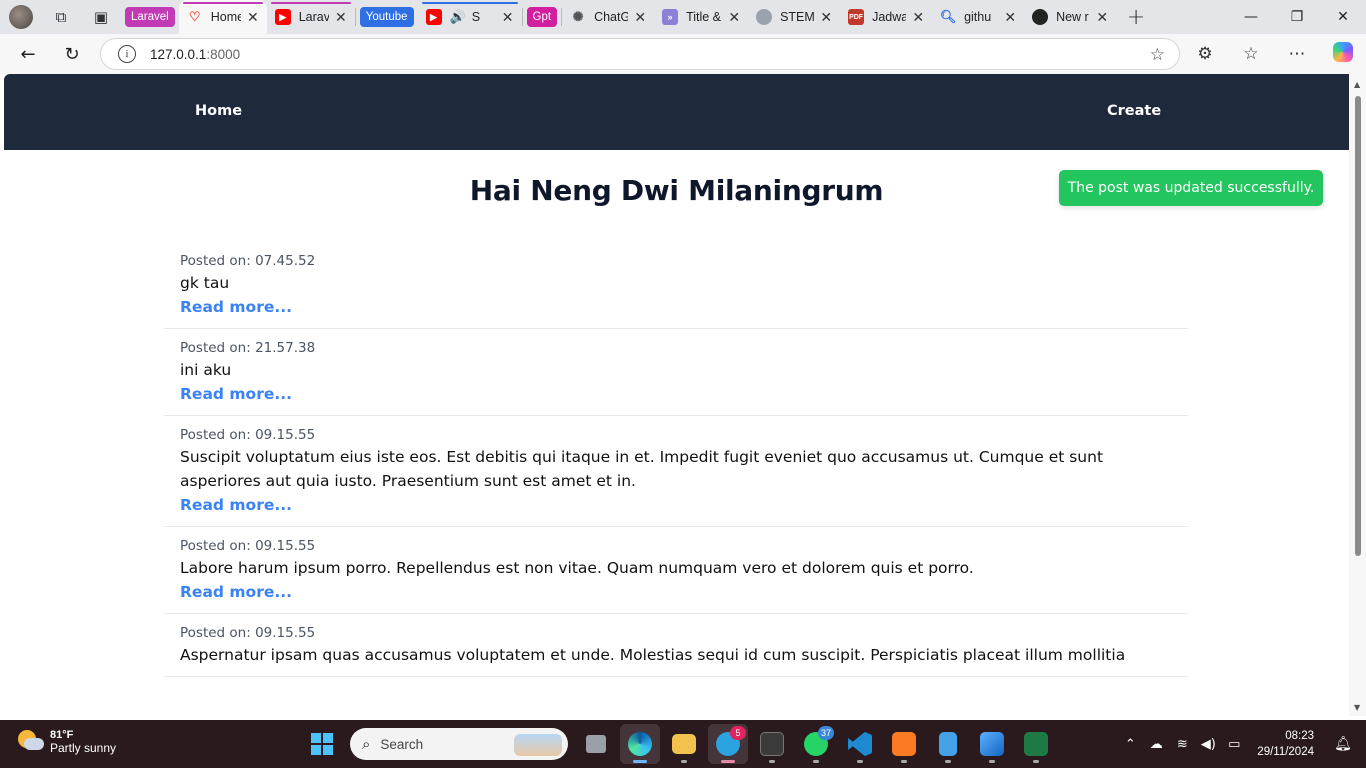 The height and width of the screenshot is (768, 1366). I want to click on vscode-app, so click(860, 744).